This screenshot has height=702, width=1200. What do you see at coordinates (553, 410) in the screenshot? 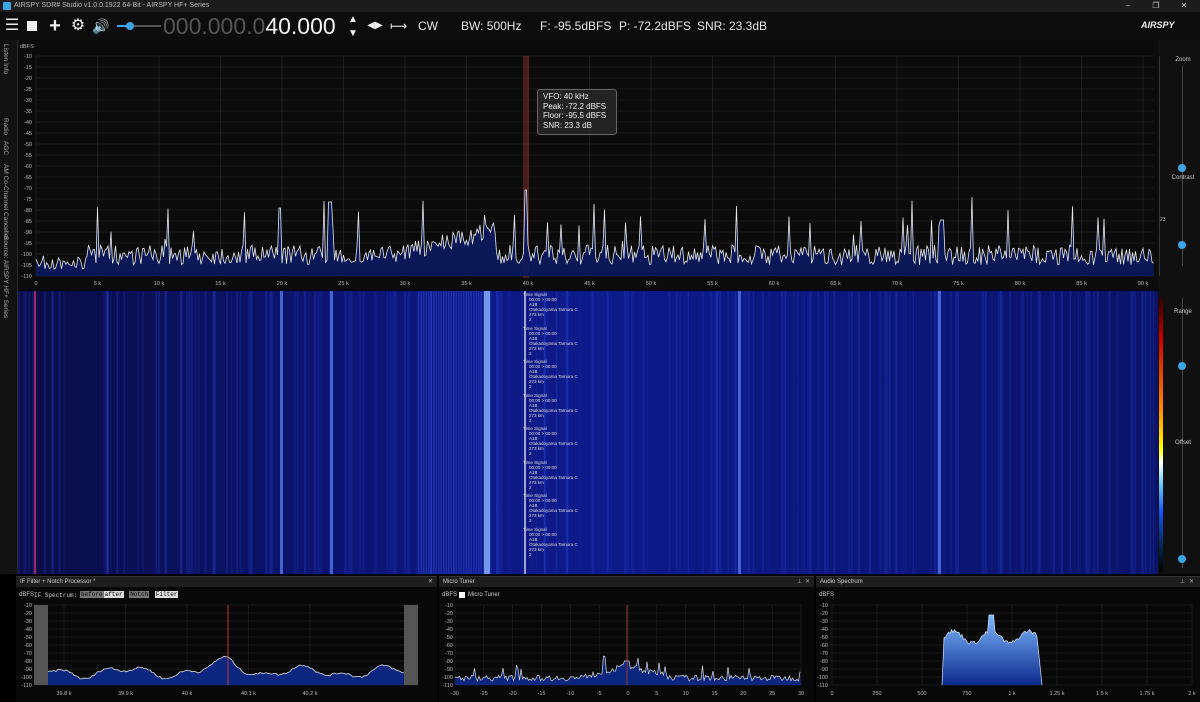
I see `annotation-station: Otakadoyama Tamura C` at bounding box center [553, 410].